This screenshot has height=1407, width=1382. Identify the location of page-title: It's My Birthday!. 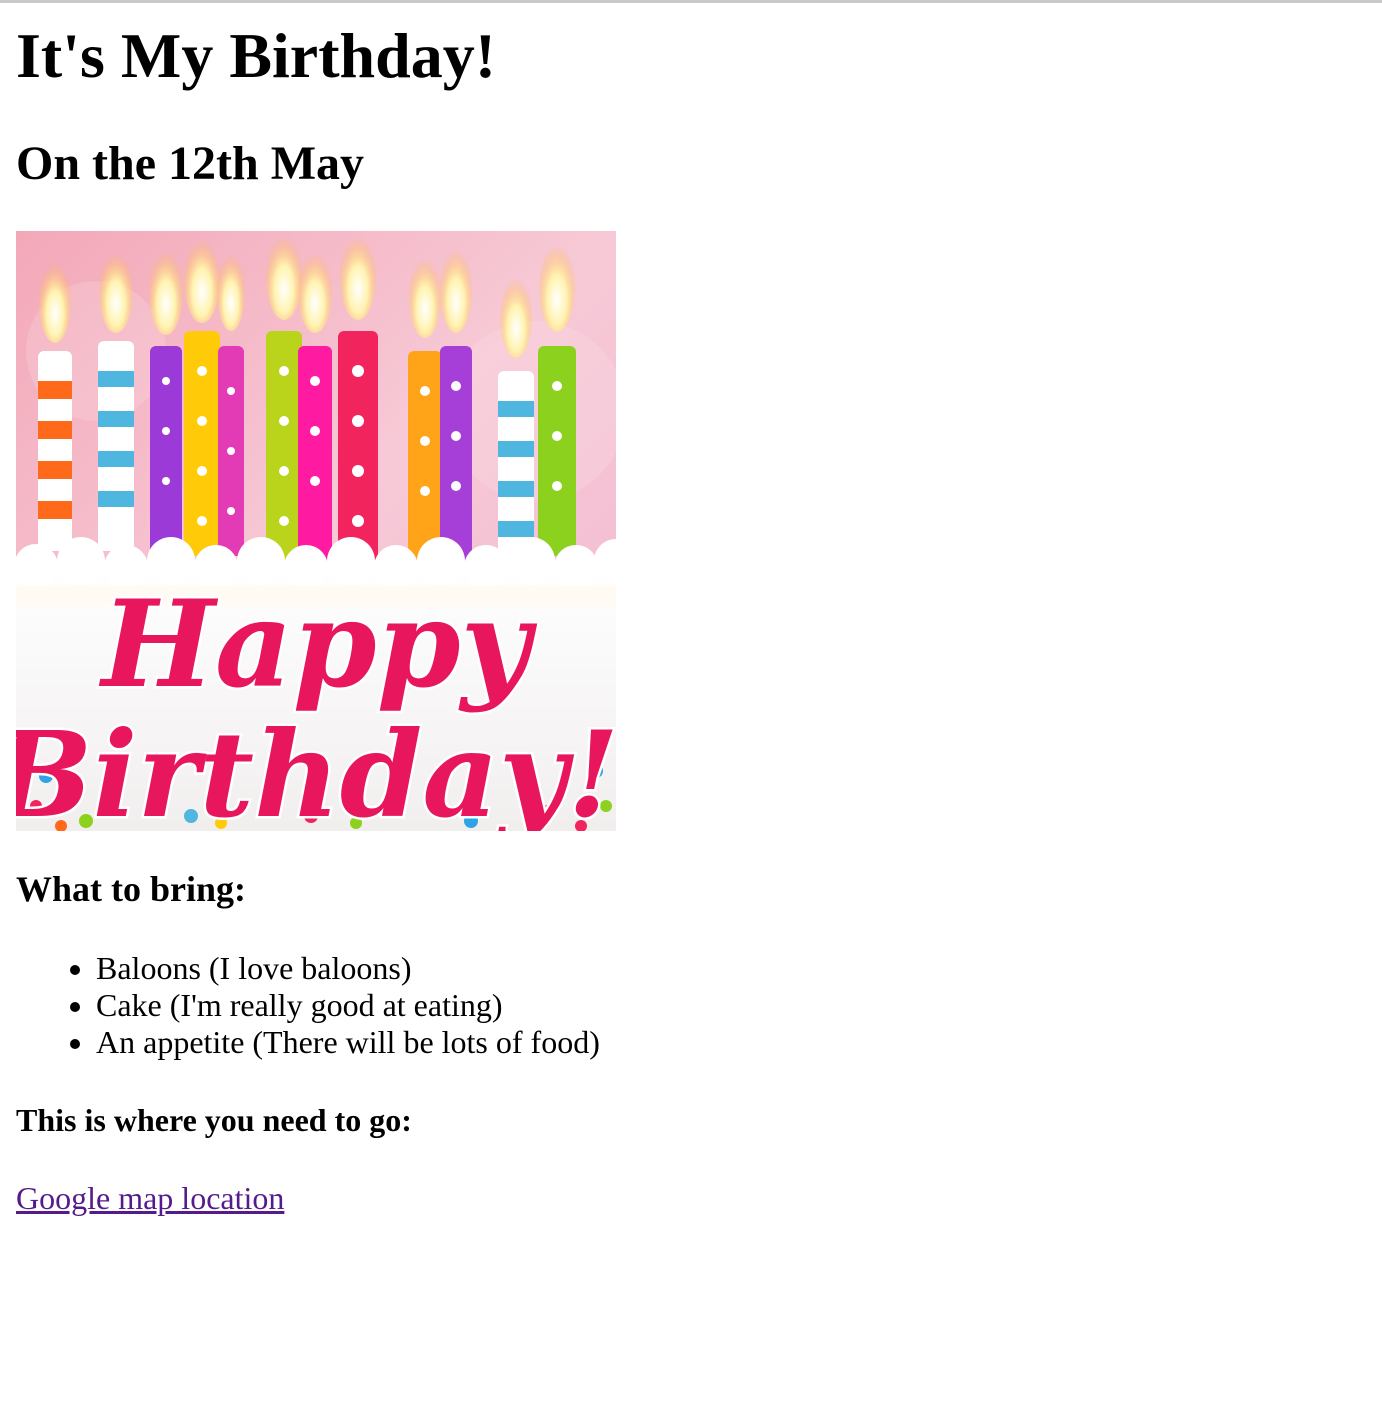
(256, 55).